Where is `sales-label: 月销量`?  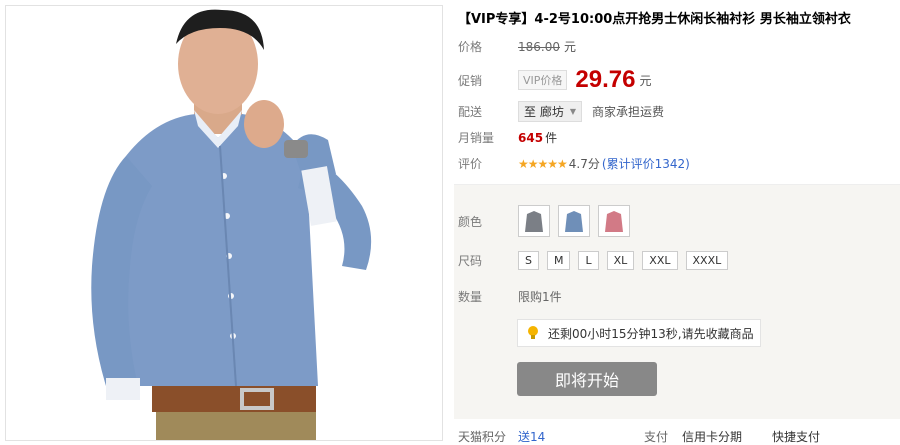 sales-label: 月销量 is located at coordinates (476, 138).